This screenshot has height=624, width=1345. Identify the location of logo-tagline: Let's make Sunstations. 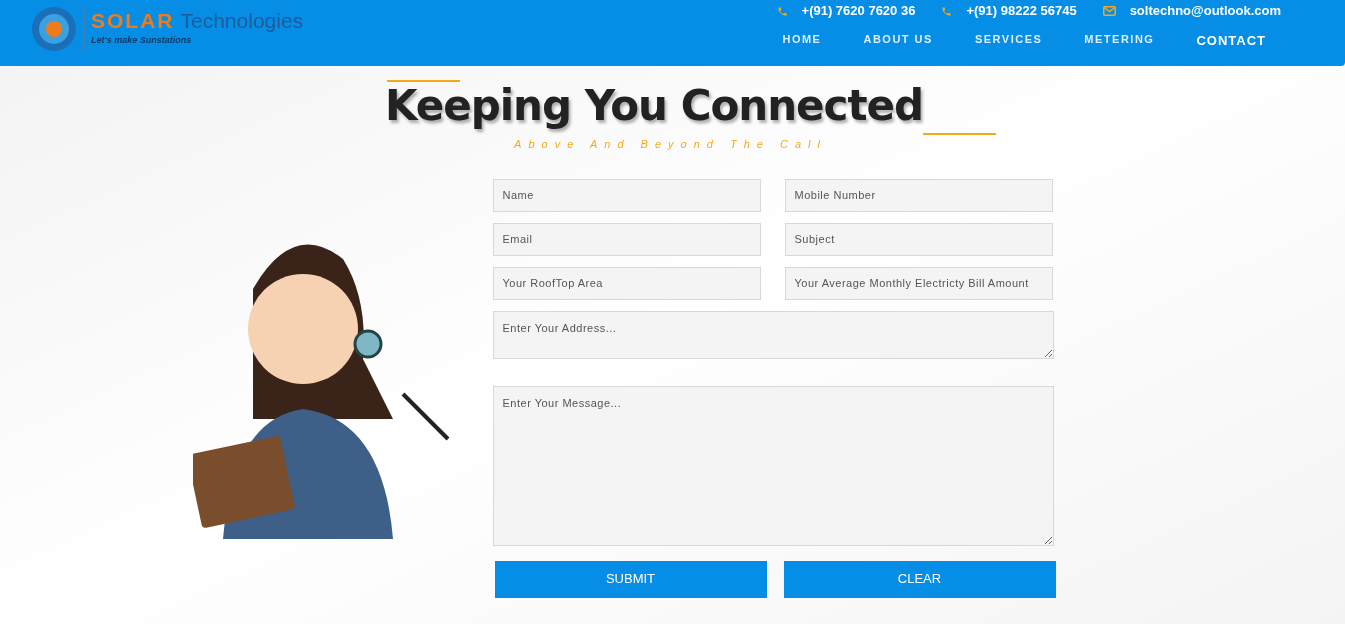
(142, 41).